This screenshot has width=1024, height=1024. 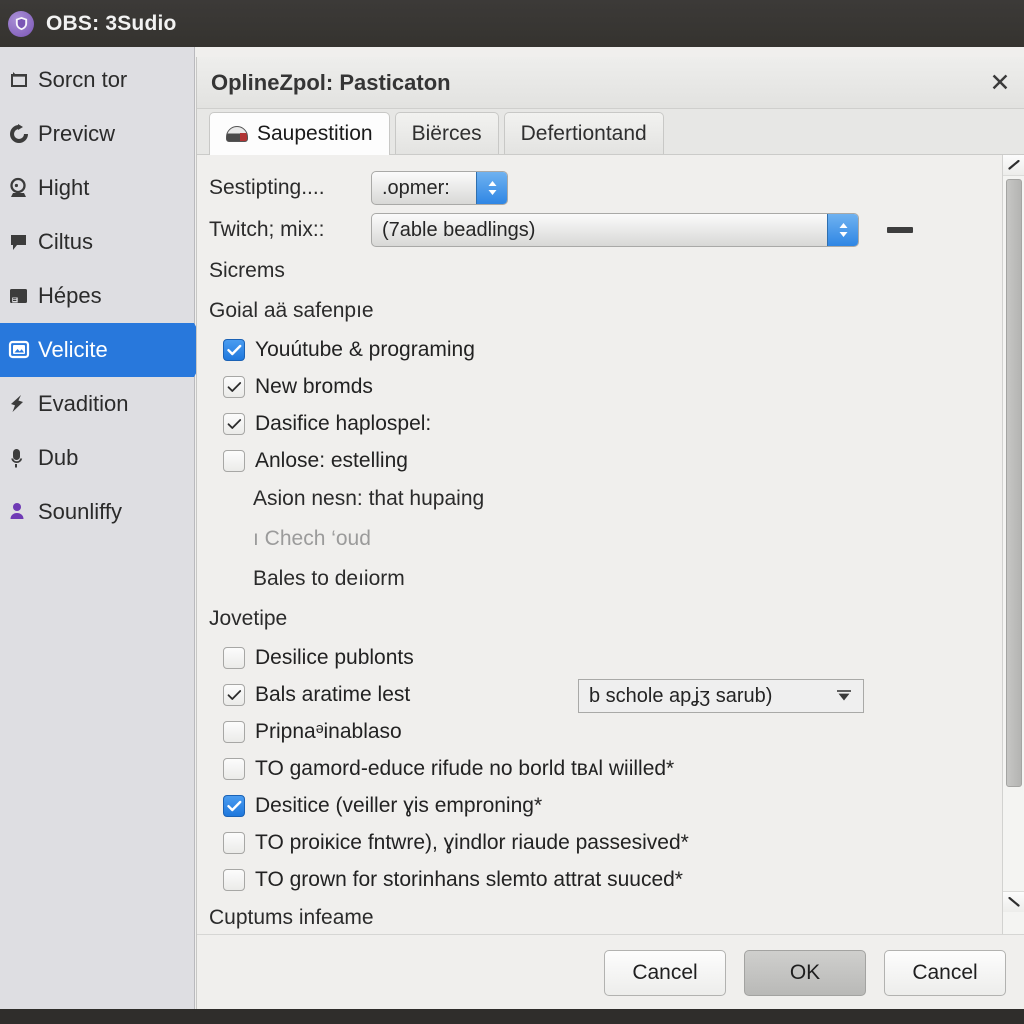 I want to click on display-icon, so click(x=19, y=350).